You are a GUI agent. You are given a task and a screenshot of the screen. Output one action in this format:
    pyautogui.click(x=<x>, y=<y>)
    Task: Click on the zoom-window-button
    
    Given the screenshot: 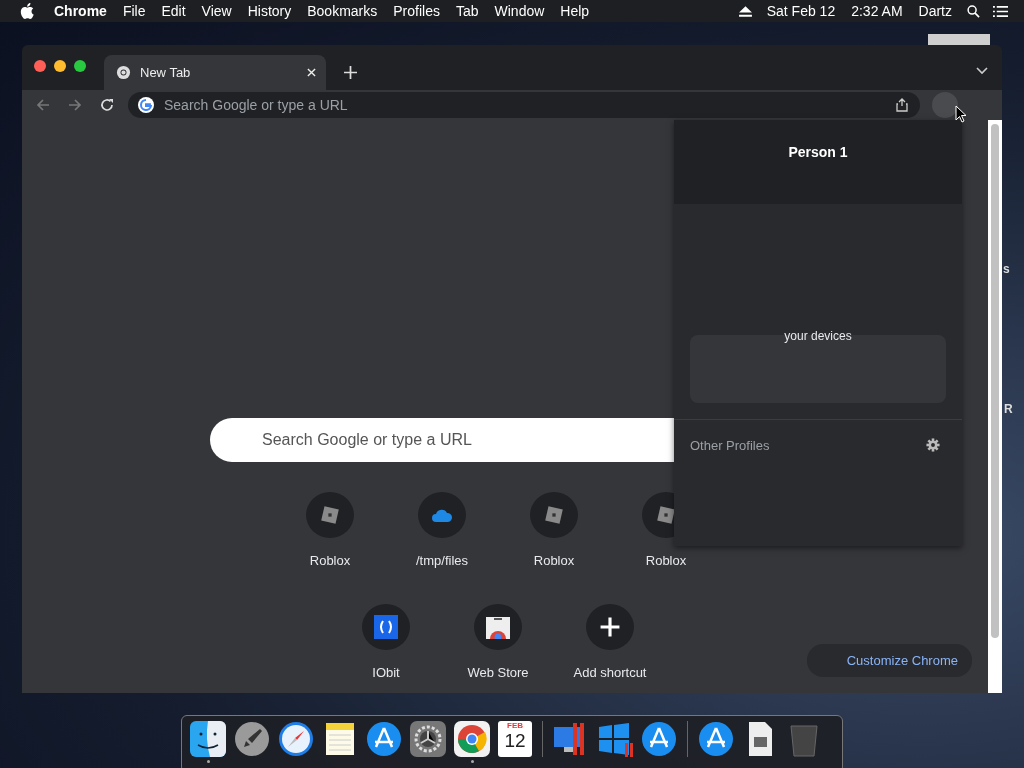 What is the action you would take?
    pyautogui.click(x=80, y=65)
    